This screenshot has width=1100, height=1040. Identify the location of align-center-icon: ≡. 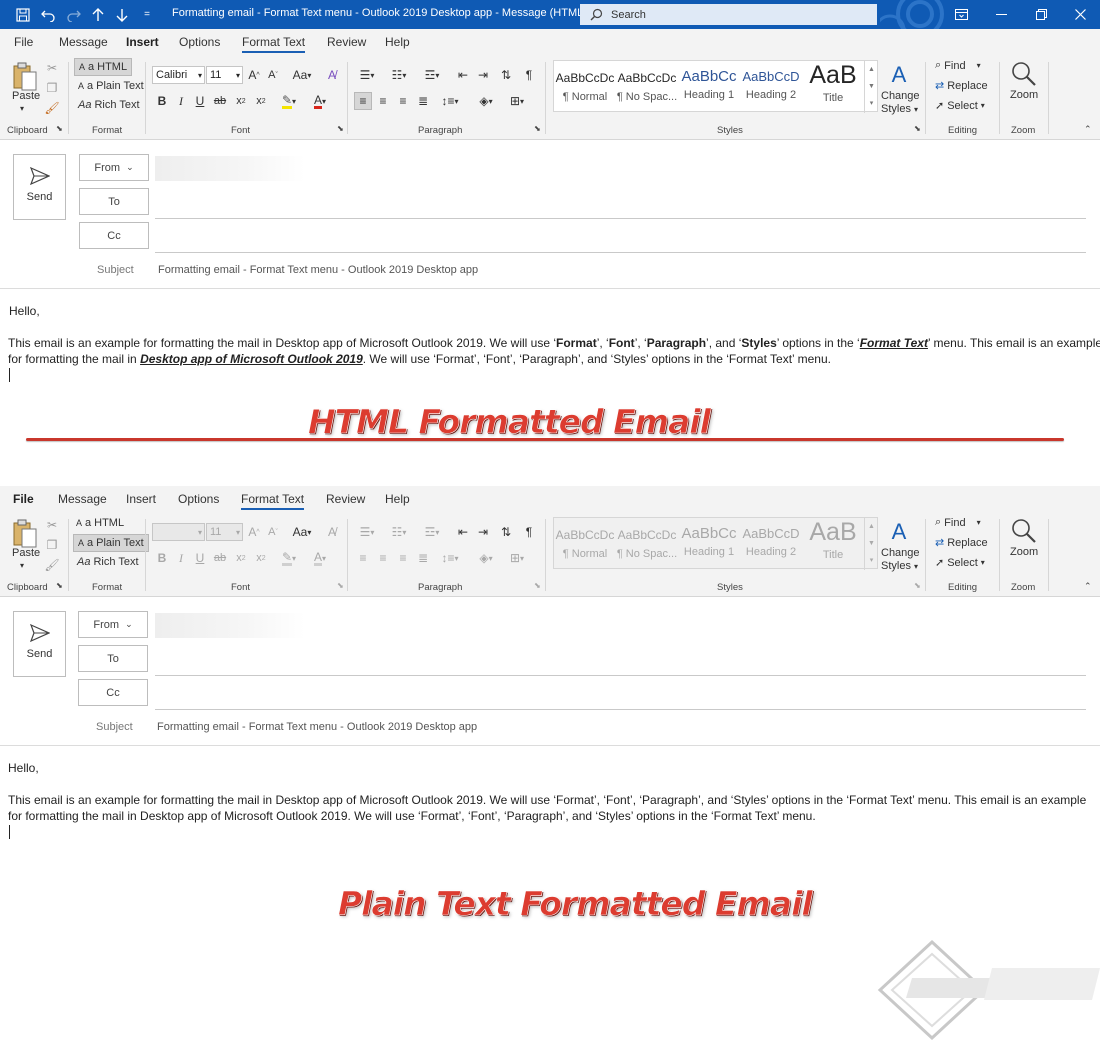
(383, 101).